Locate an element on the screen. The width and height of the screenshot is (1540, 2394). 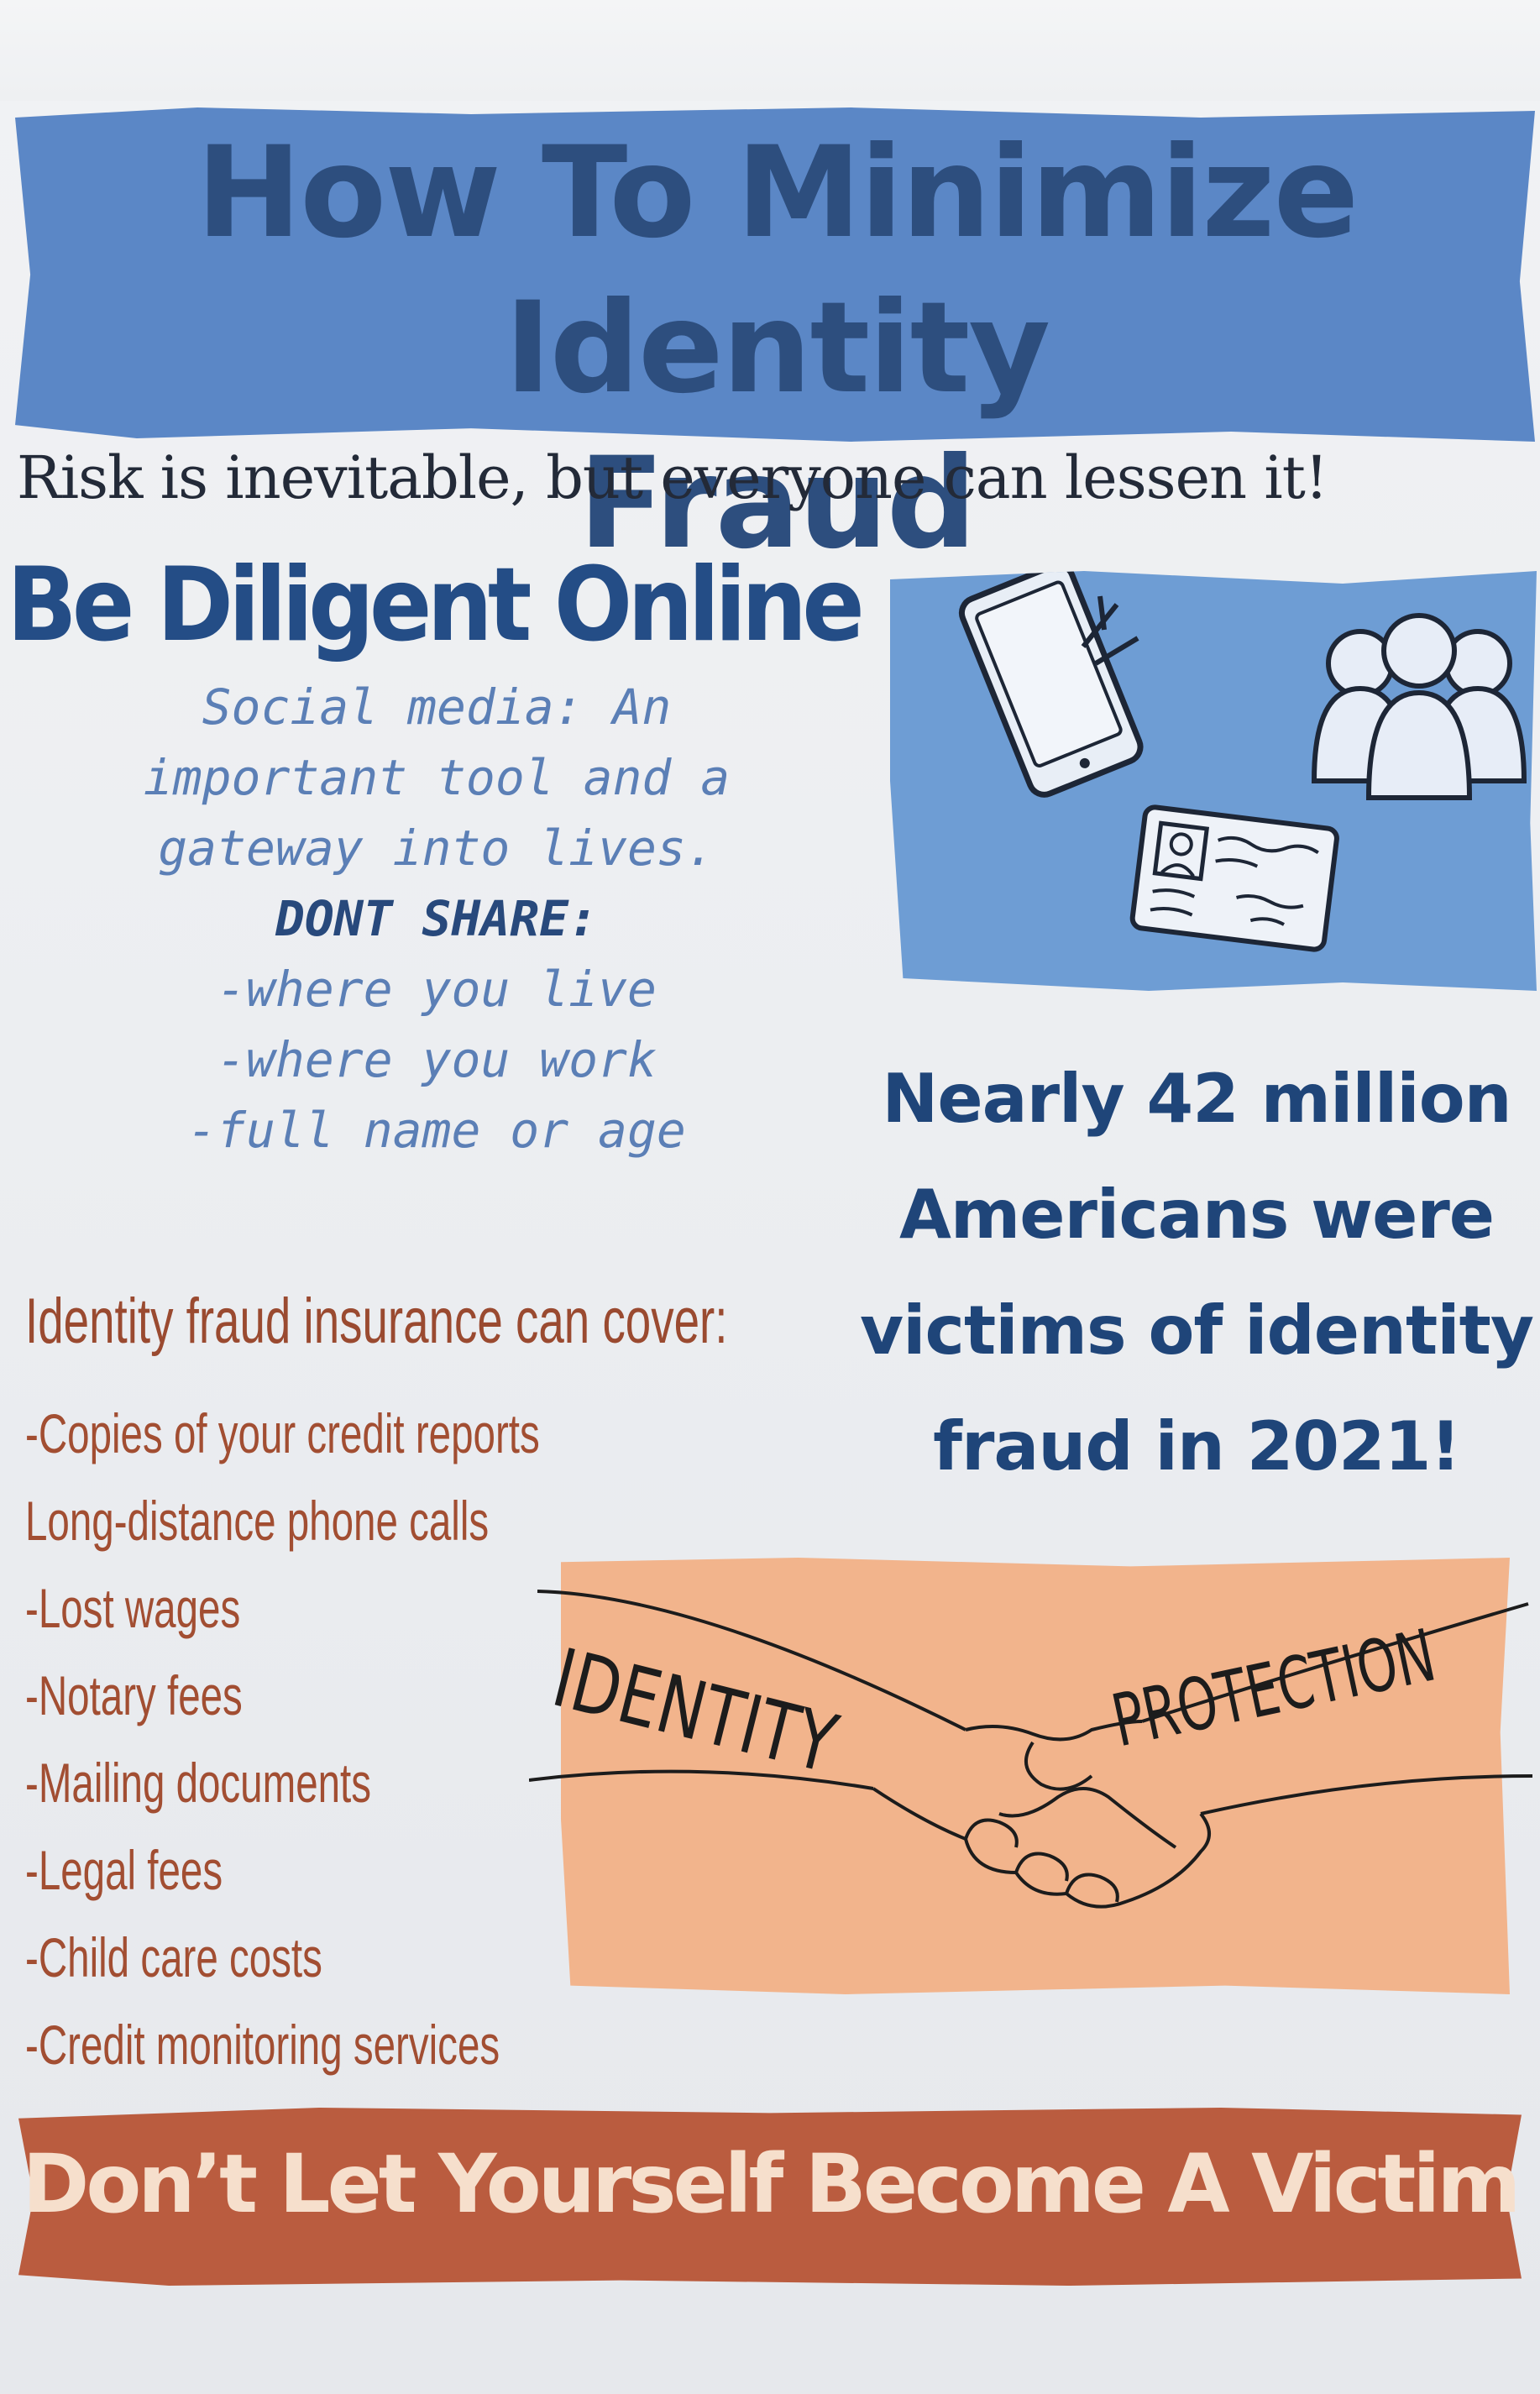
illustration-svg is located at coordinates (1242, 761).